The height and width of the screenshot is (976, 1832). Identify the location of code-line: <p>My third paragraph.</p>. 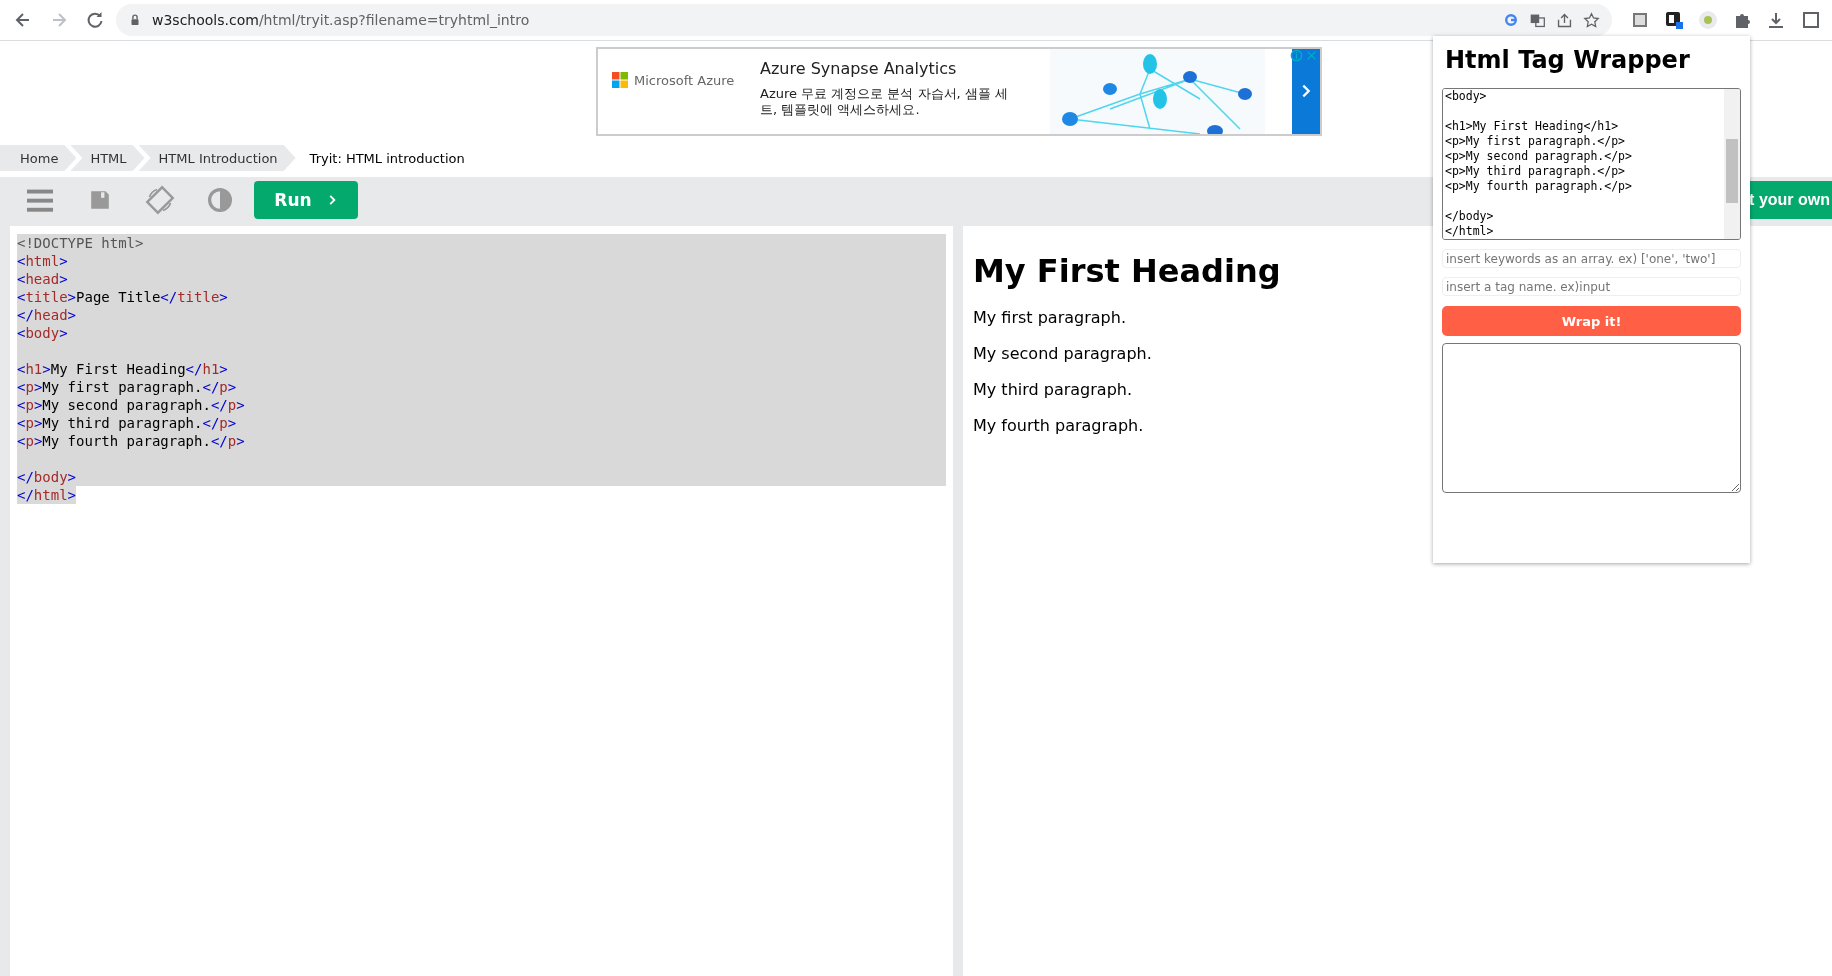
(127, 423).